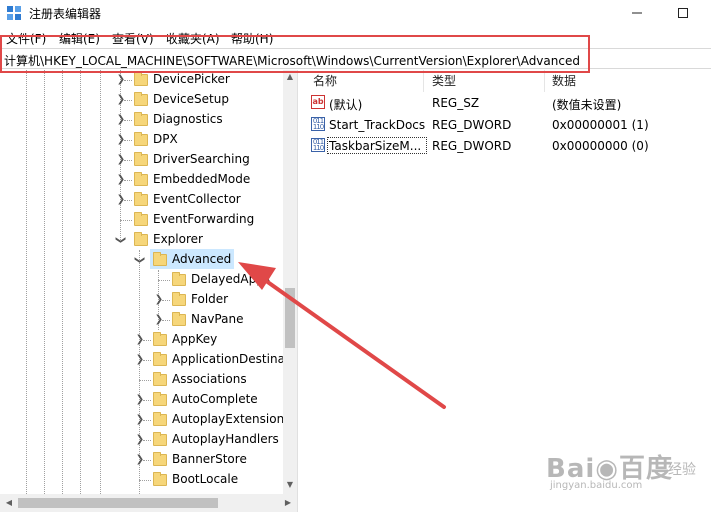  Describe the element at coordinates (141, 400) in the screenshot. I see `tree-item-autocomplete: ❯ AutoComplete` at that location.